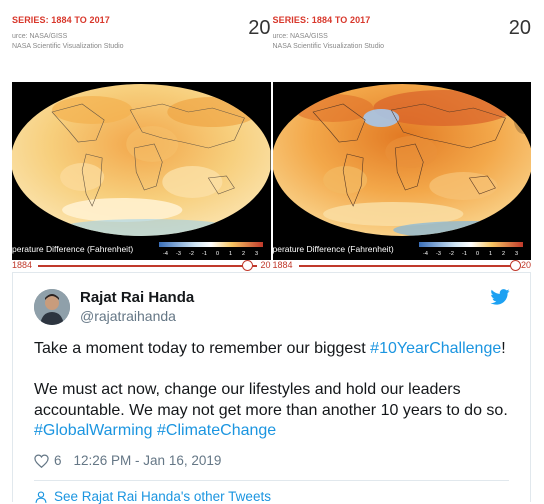 Image resolution: width=544 pixels, height=504 pixels. Describe the element at coordinates (500, 297) in the screenshot. I see `twitter-bird-icon` at that location.